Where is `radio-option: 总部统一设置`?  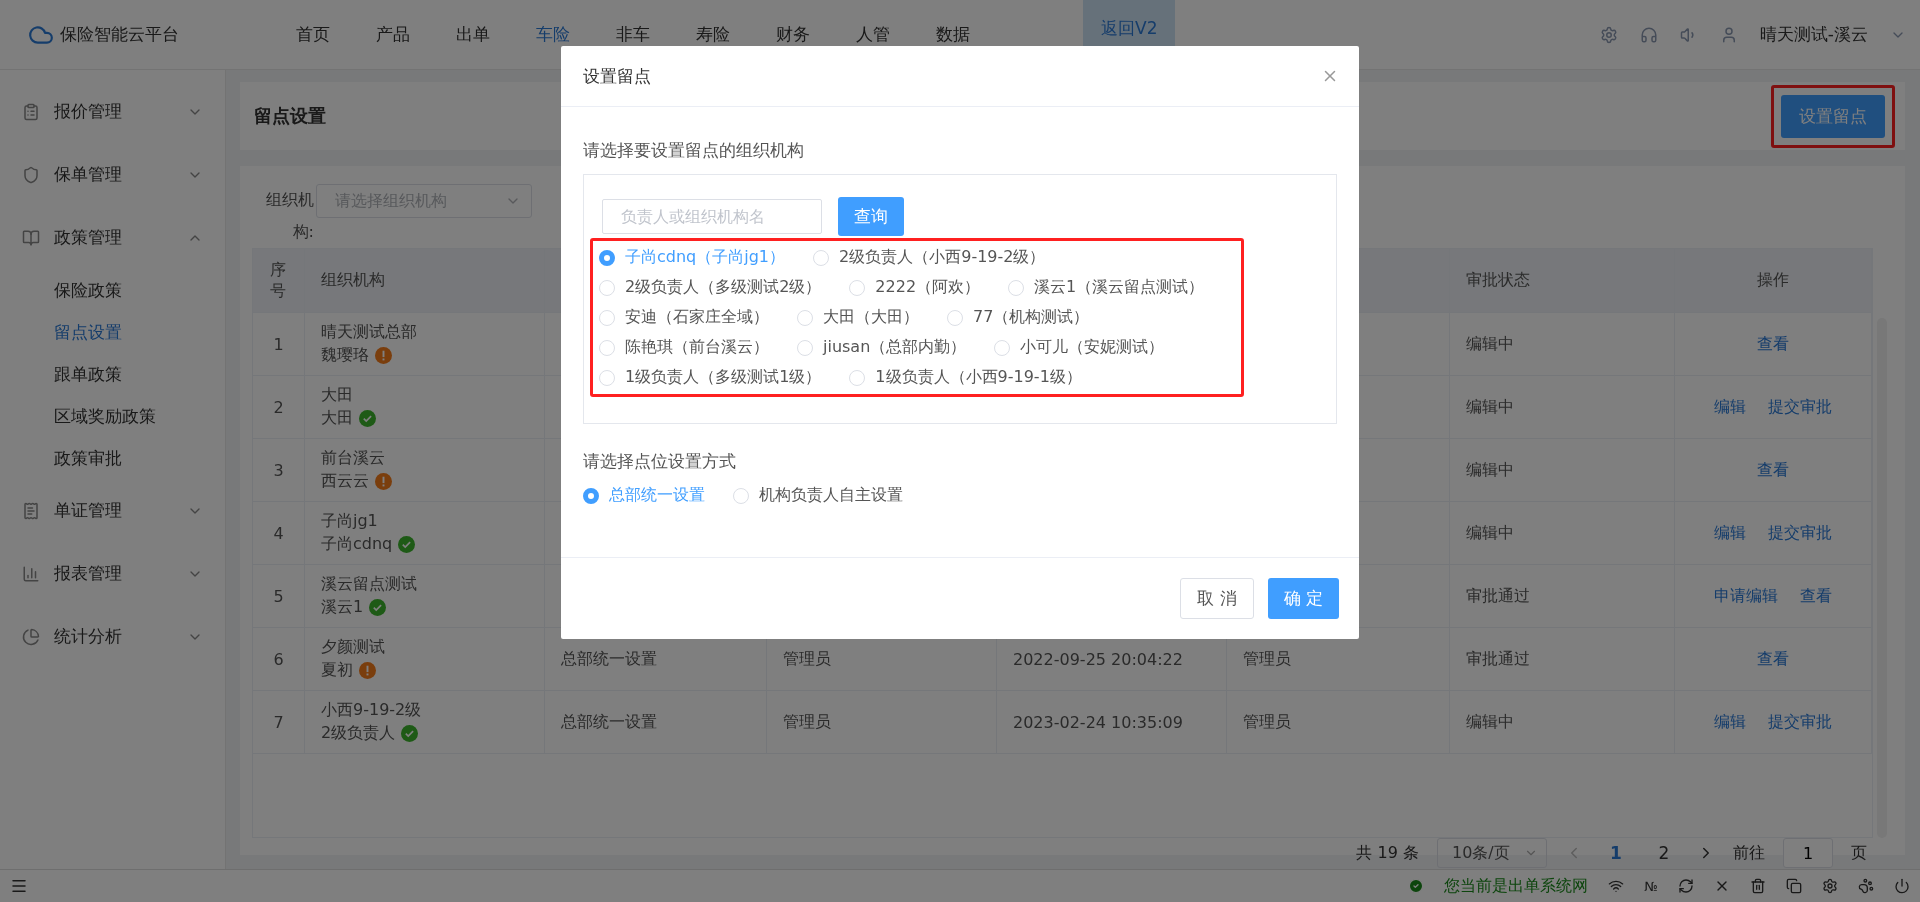
radio-option: 总部统一设置 is located at coordinates (644, 495).